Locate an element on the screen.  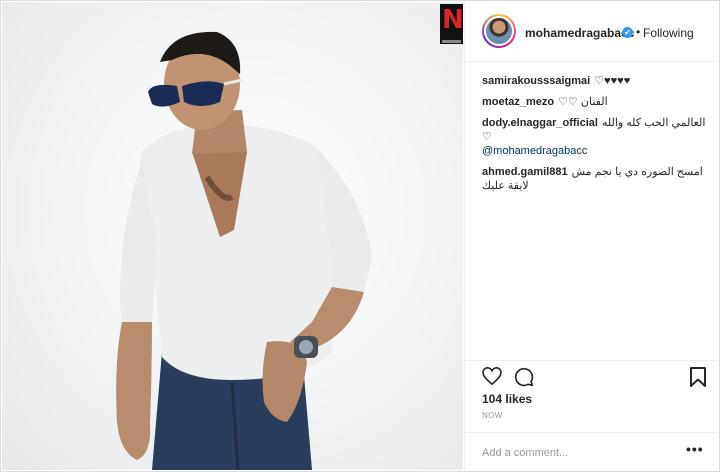
add-comment-bar: ••• is located at coordinates (592, 452).